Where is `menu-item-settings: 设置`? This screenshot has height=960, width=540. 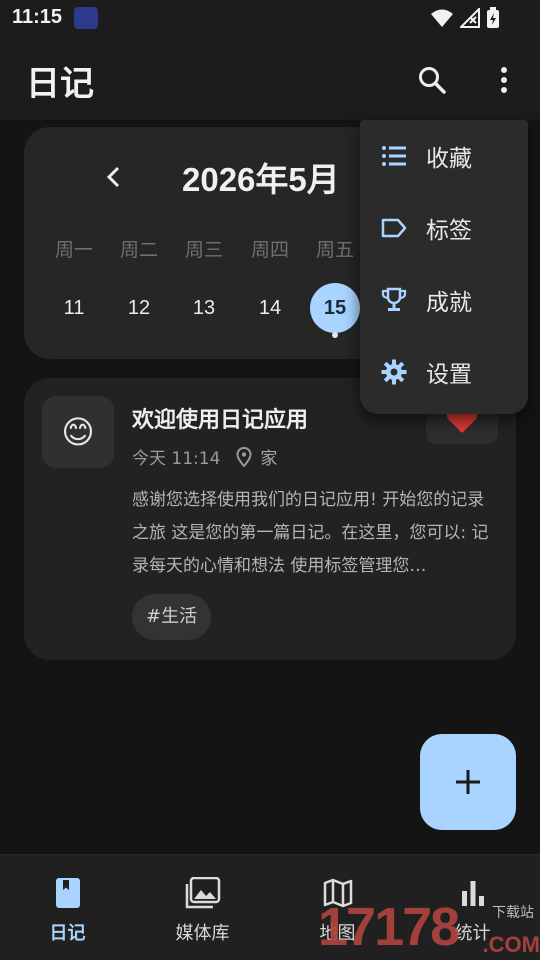
menu-item-settings: 设置 is located at coordinates (444, 372).